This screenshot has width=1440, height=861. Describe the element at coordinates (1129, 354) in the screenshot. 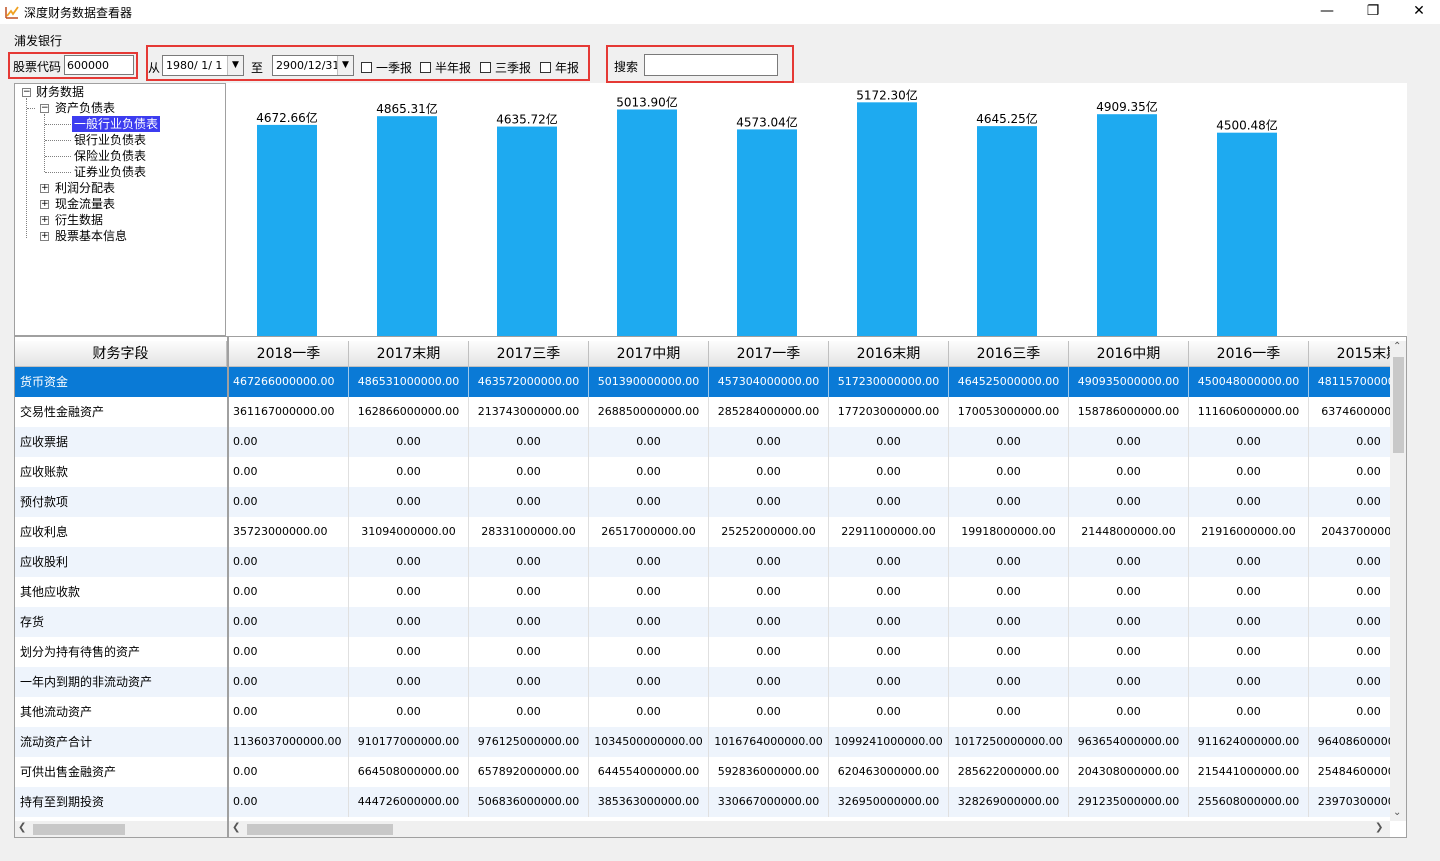

I see `column-header: 2016中期` at that location.